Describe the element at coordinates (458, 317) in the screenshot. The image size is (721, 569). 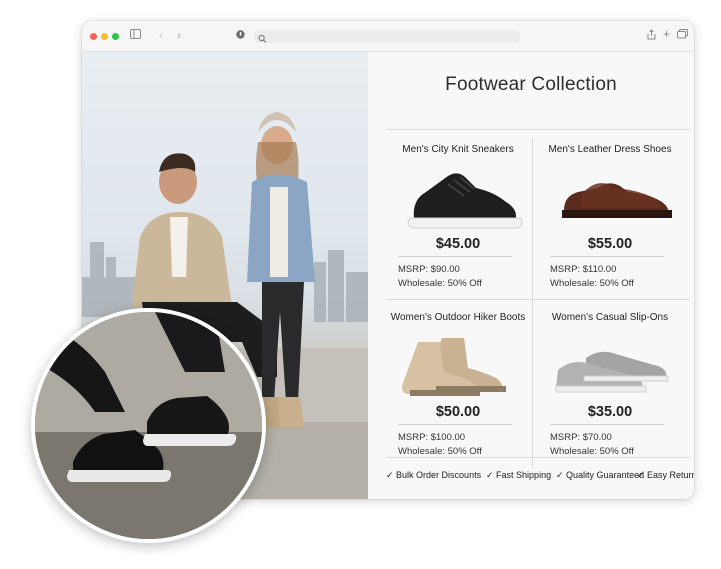
I see `product-name: Women's Outdoor Hiker Boots` at that location.